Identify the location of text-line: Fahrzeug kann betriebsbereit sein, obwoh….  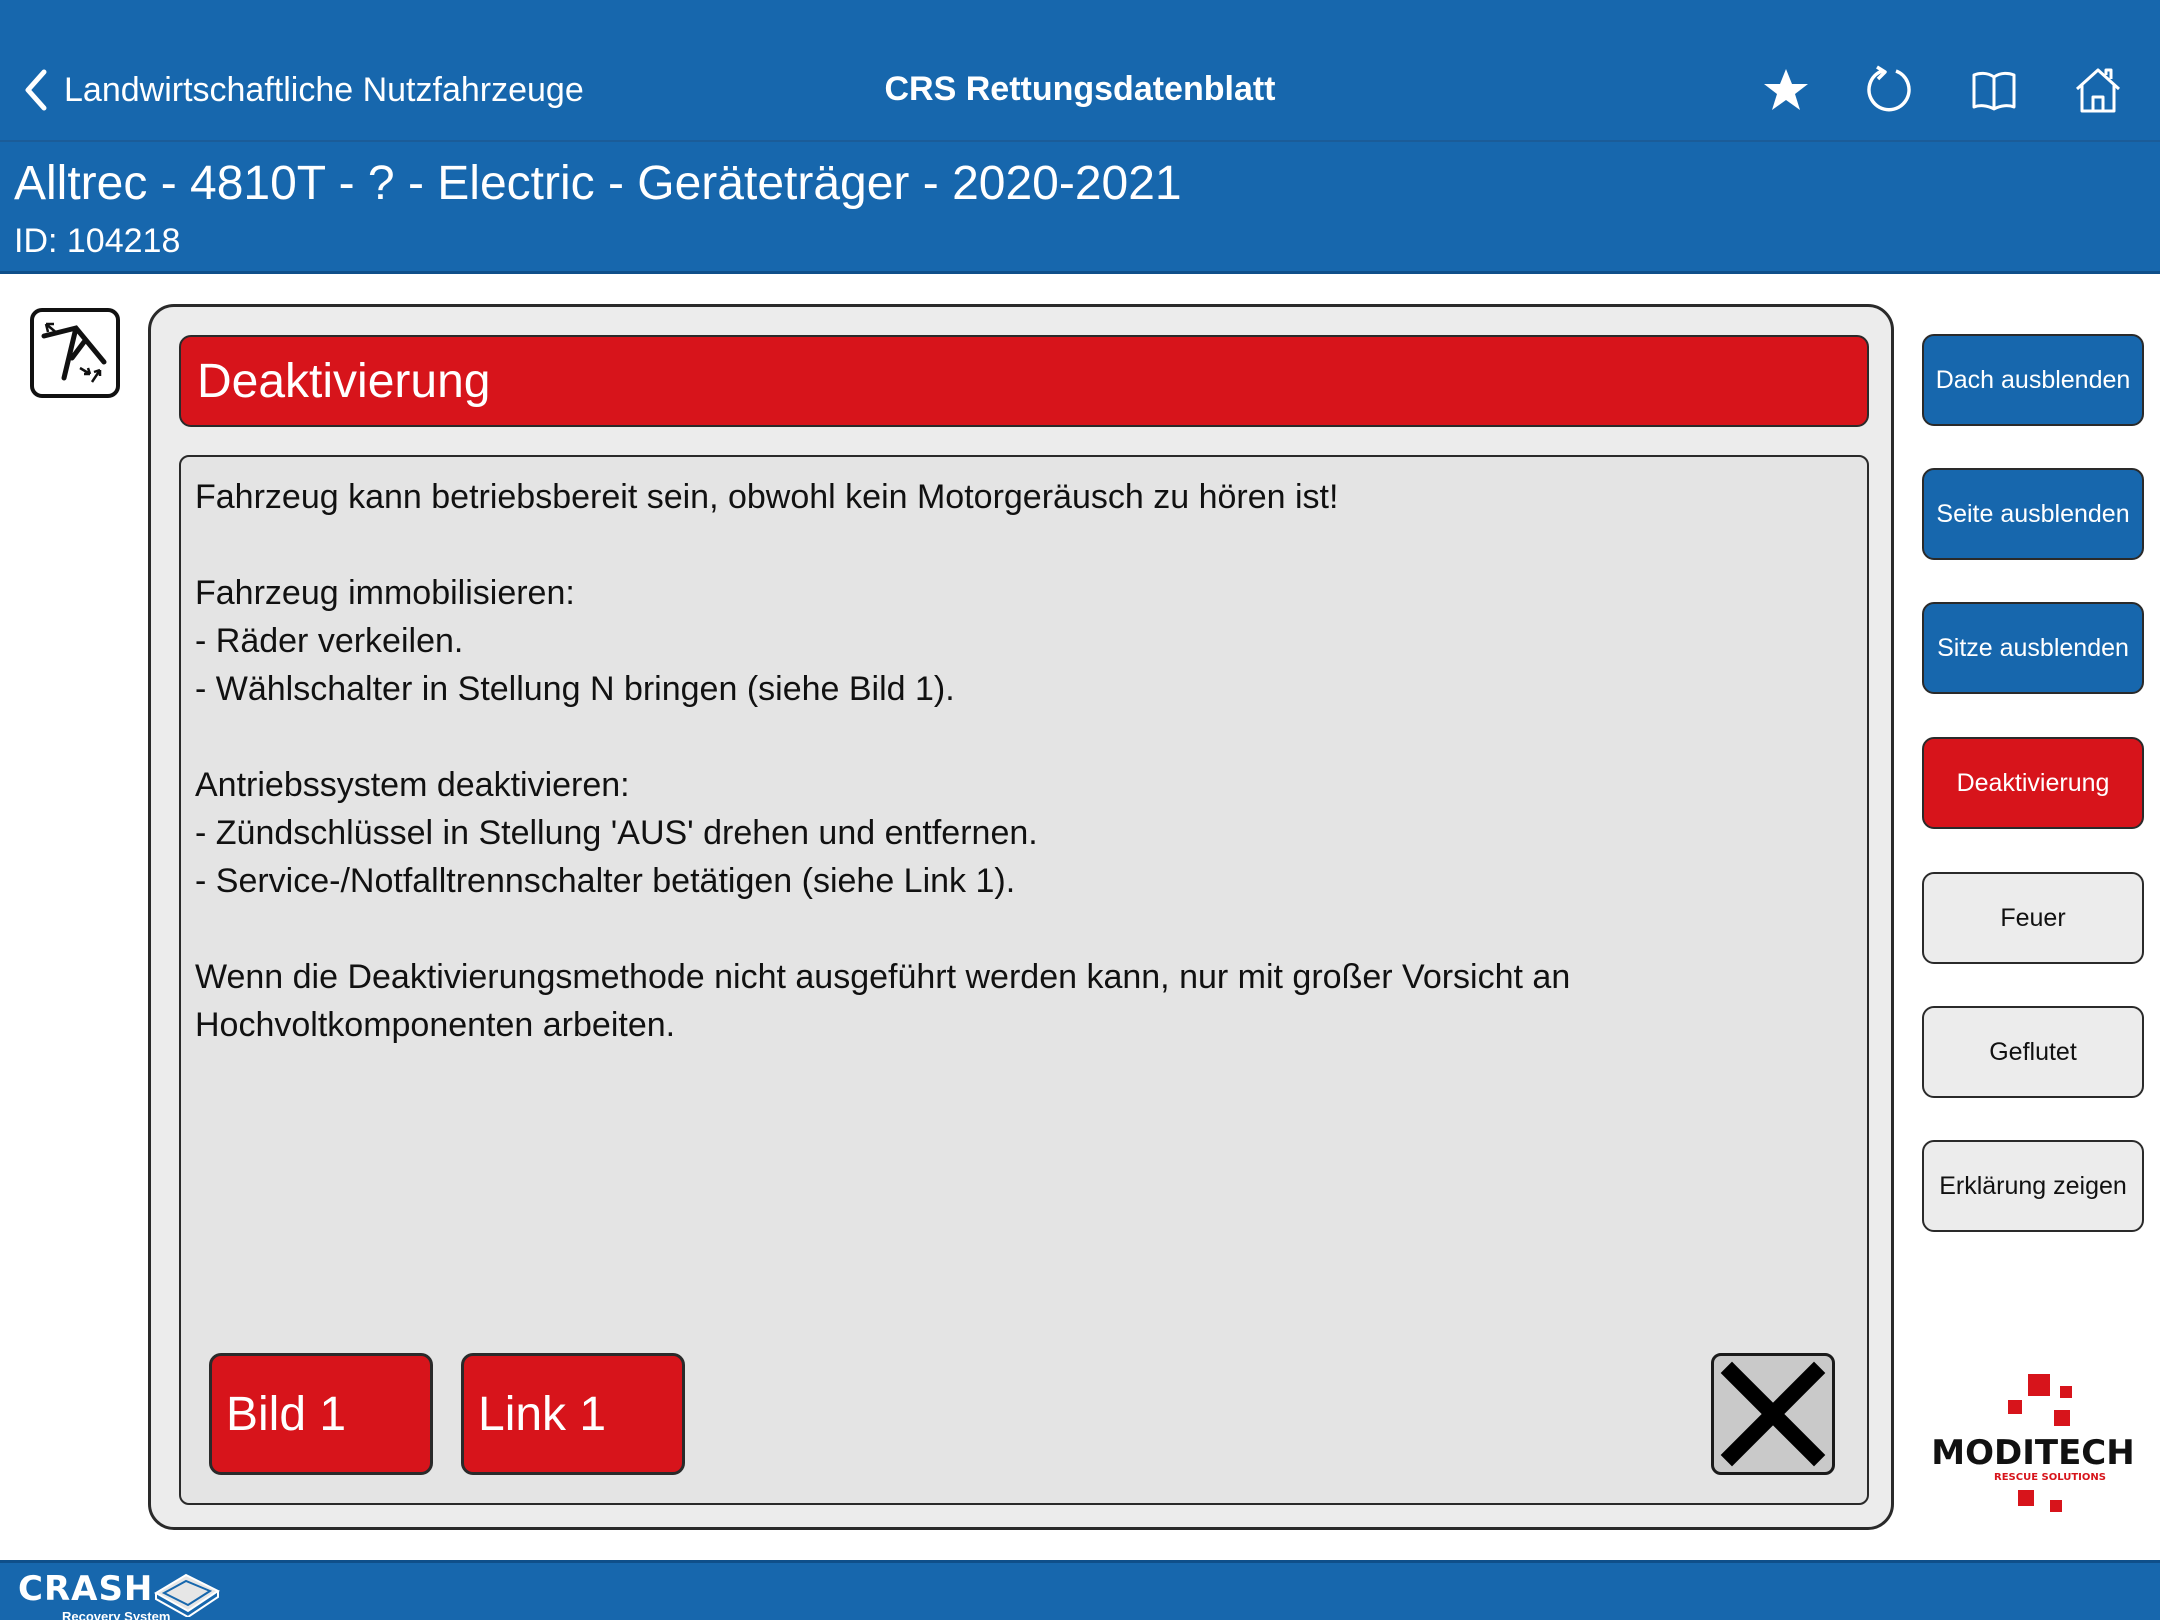
(767, 497).